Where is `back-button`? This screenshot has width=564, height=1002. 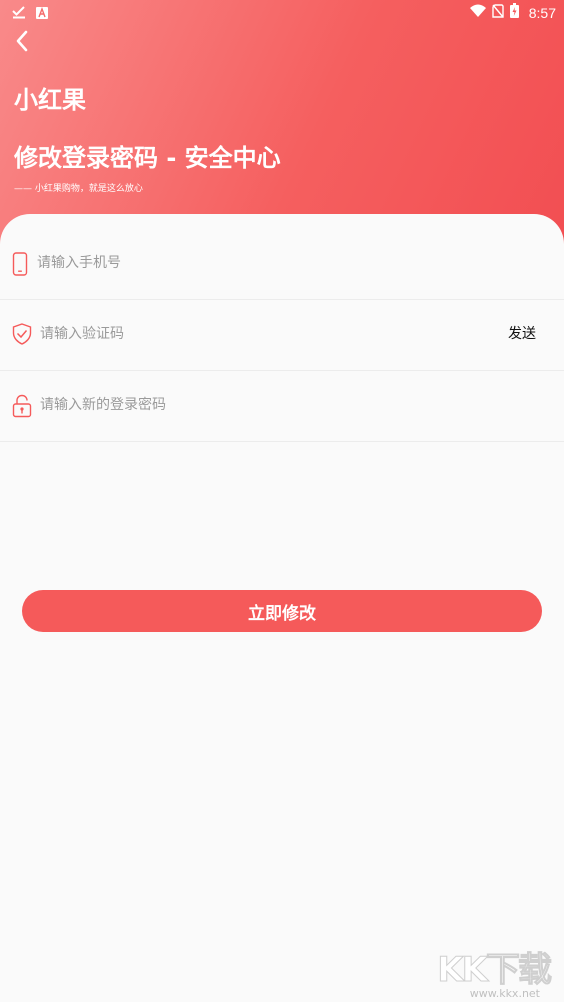
back-button is located at coordinates (22, 43).